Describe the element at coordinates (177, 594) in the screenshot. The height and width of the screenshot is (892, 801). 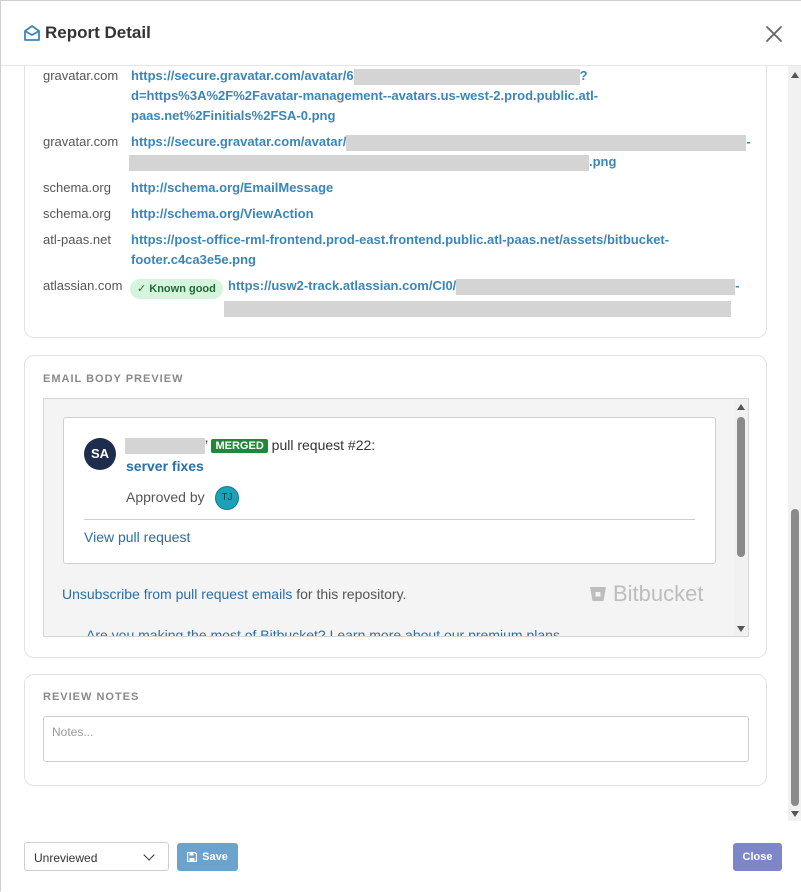
I see `unsubscribe-link: Unsubscribe from pull request emails` at that location.